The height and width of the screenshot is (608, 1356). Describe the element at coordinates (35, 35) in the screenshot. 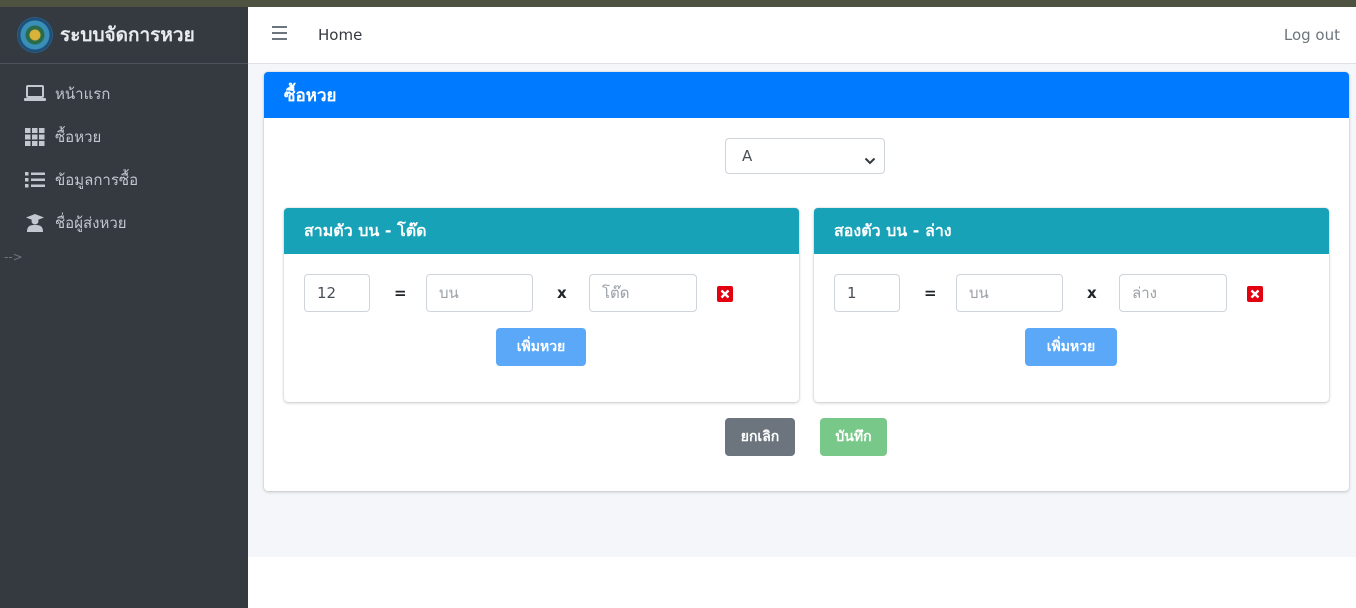

I see `brand-logo-icon` at that location.